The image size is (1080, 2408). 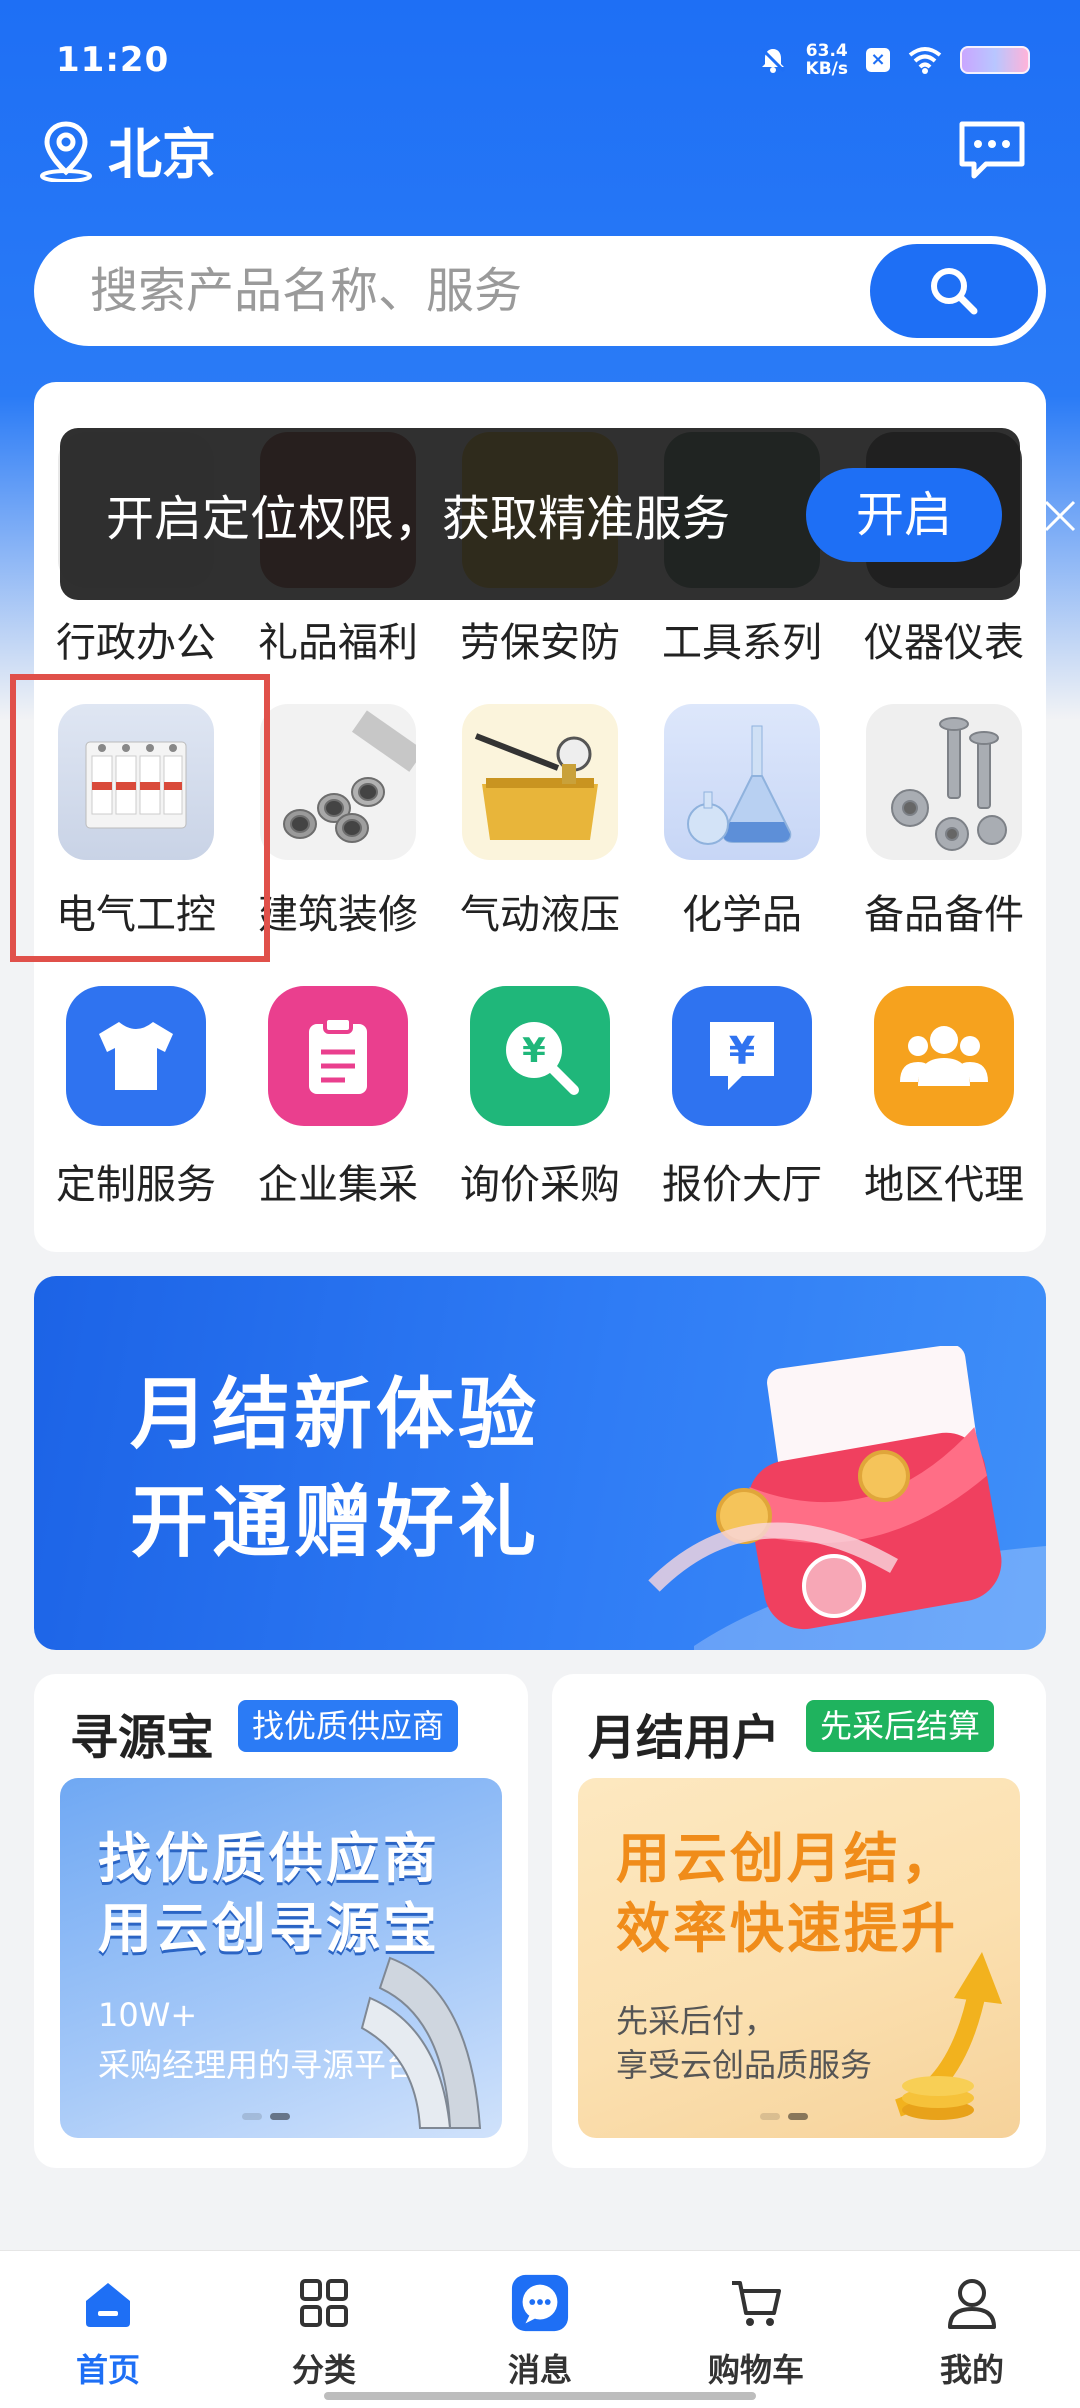 What do you see at coordinates (787, 1858) in the screenshot?
I see `monthly-headline-1: 用云创月结，` at bounding box center [787, 1858].